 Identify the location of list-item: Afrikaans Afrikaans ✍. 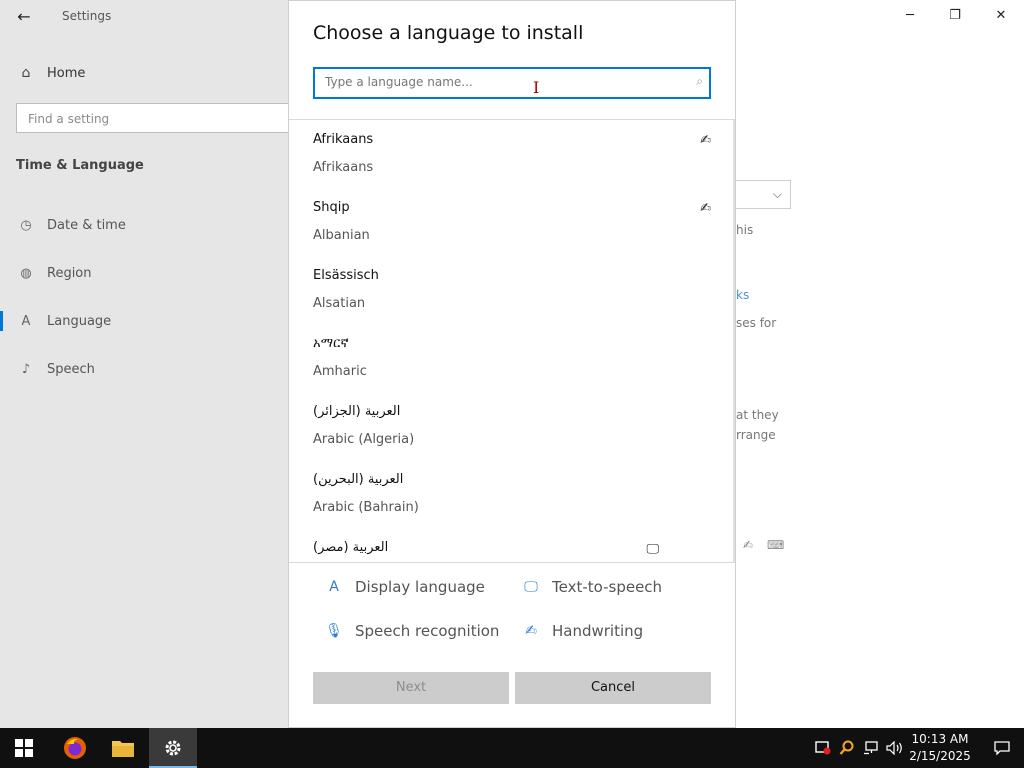
(513, 154).